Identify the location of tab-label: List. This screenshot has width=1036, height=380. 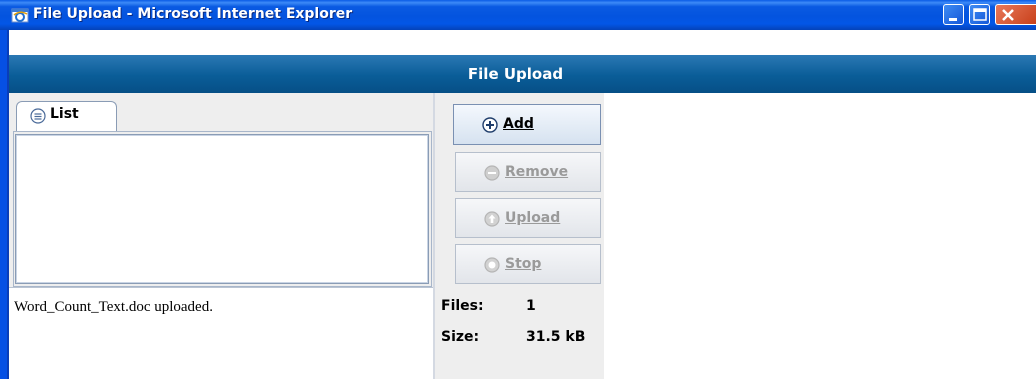
(64, 114).